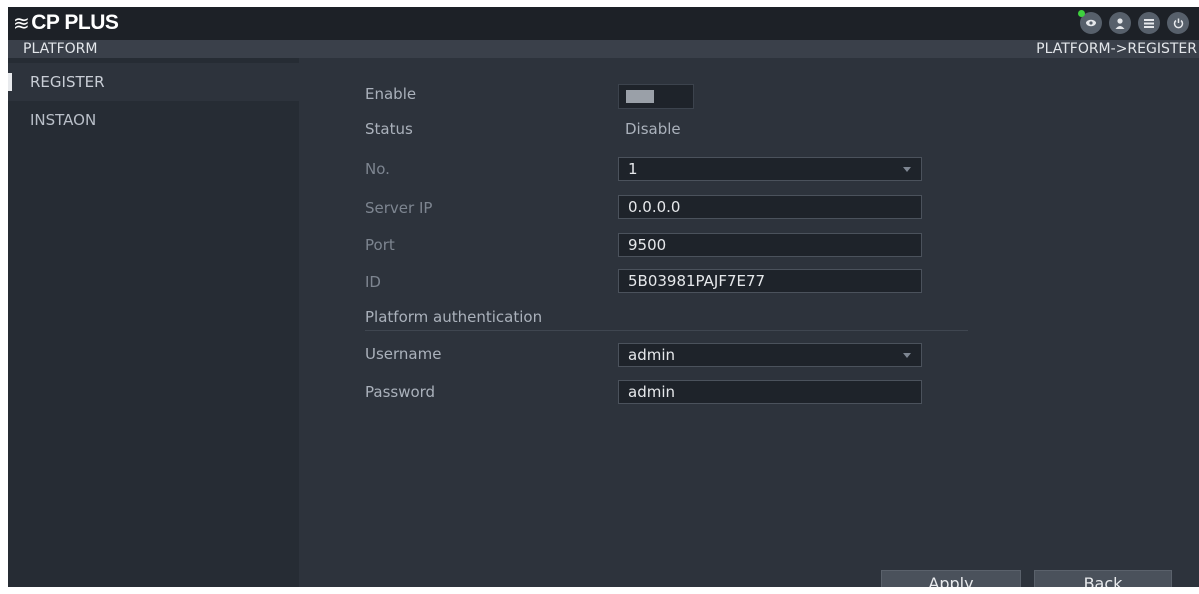  Describe the element at coordinates (380, 245) in the screenshot. I see `port-label: Port` at that location.